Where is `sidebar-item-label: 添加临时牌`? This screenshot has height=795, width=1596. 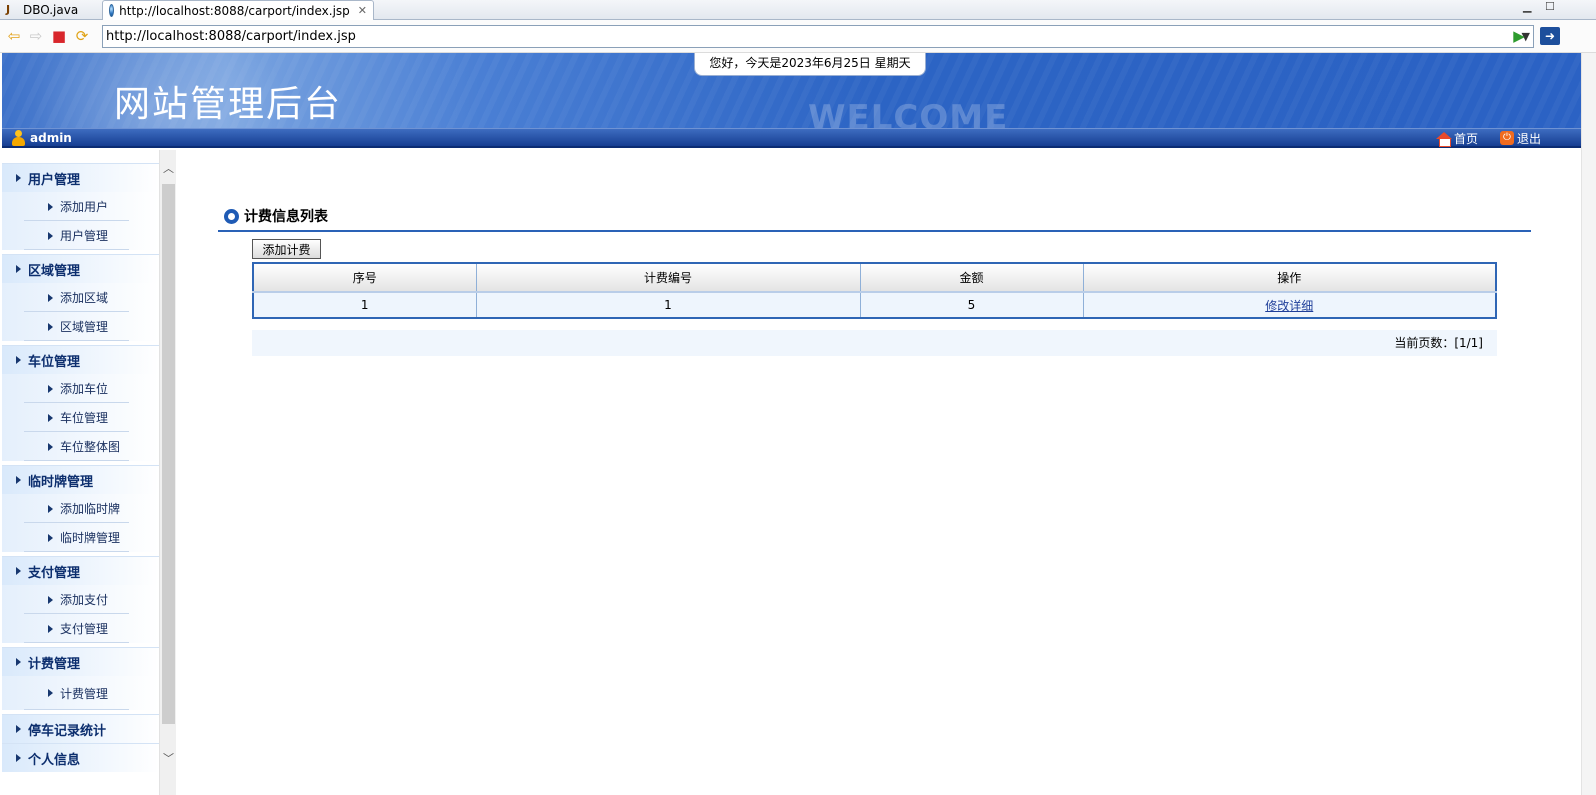 sidebar-item-label: 添加临时牌 is located at coordinates (90, 509).